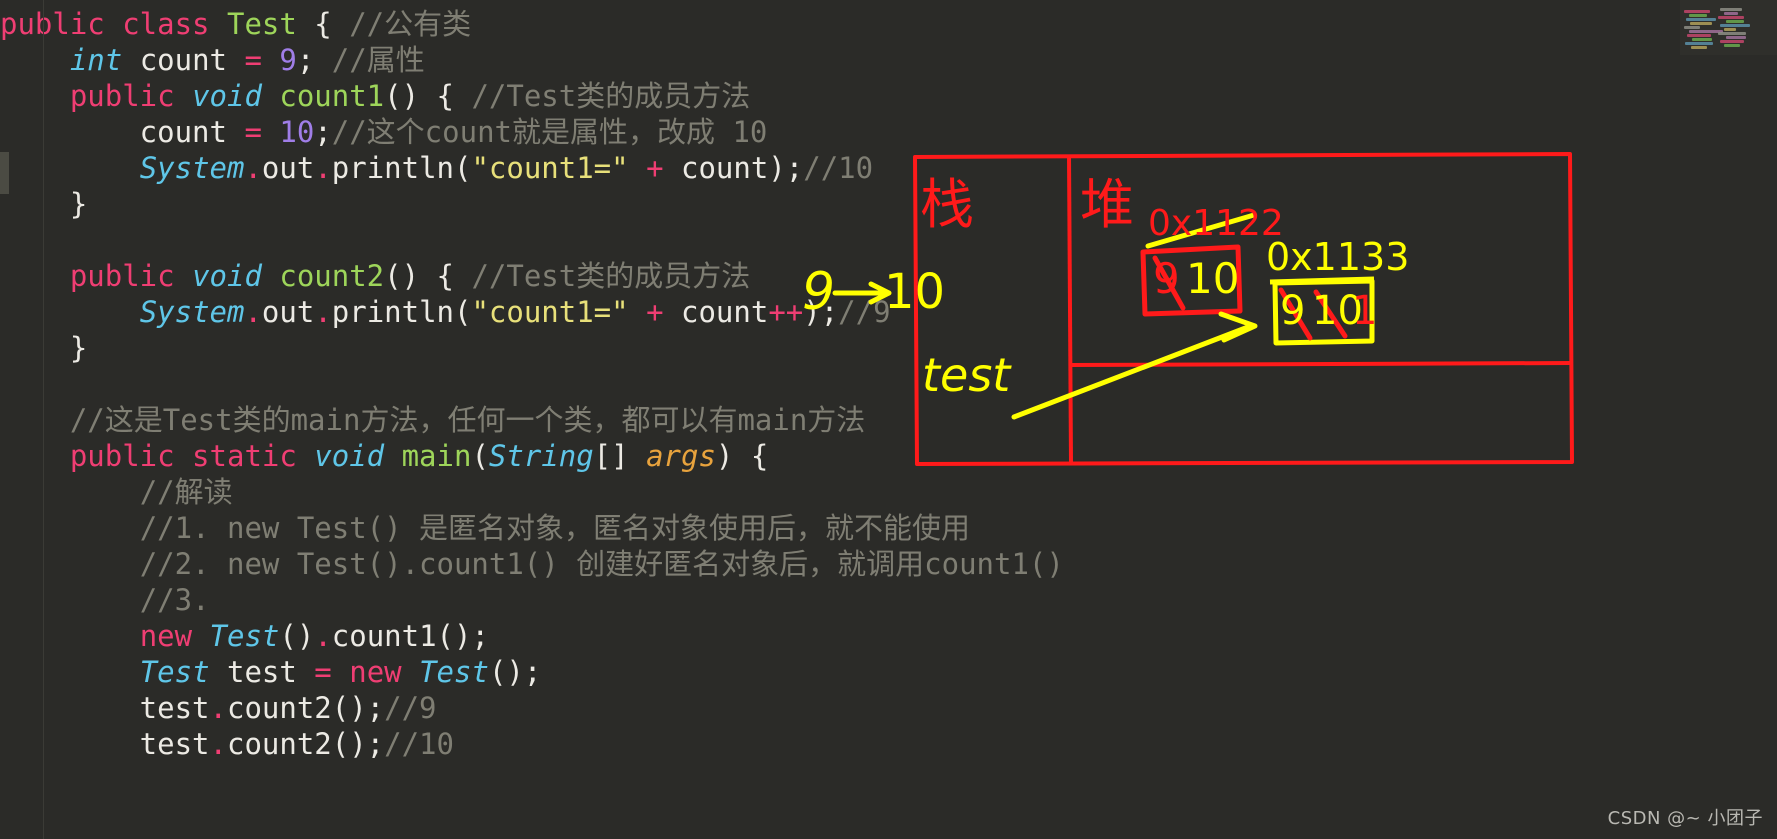 The height and width of the screenshot is (839, 1777). What do you see at coordinates (1338, 257) in the screenshot?
I see `label-heap-address-1133: 0x1133` at bounding box center [1338, 257].